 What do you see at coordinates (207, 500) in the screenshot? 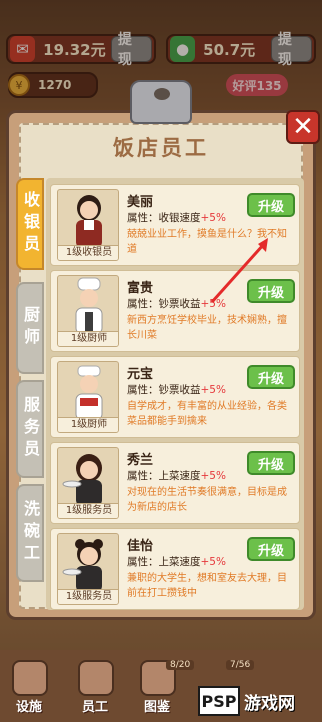
I see `staff-description: 对现在的生活节奏很满意，目标是成为新店的店长` at bounding box center [207, 500].